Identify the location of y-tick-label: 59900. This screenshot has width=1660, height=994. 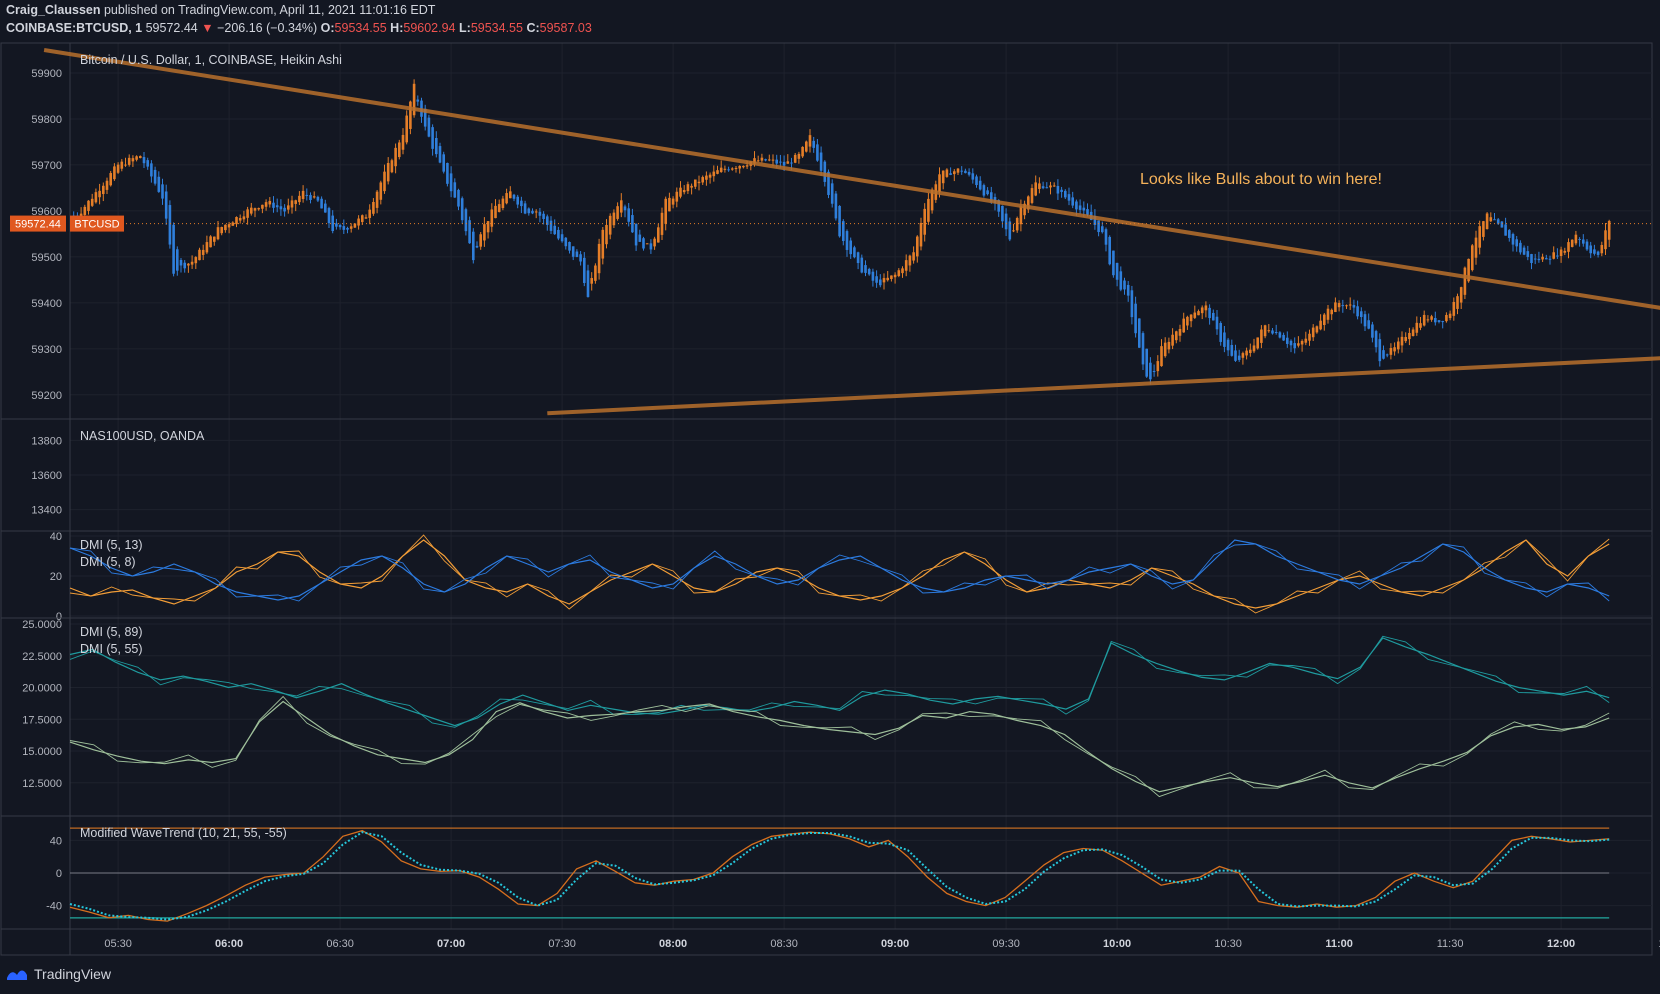
(46, 74).